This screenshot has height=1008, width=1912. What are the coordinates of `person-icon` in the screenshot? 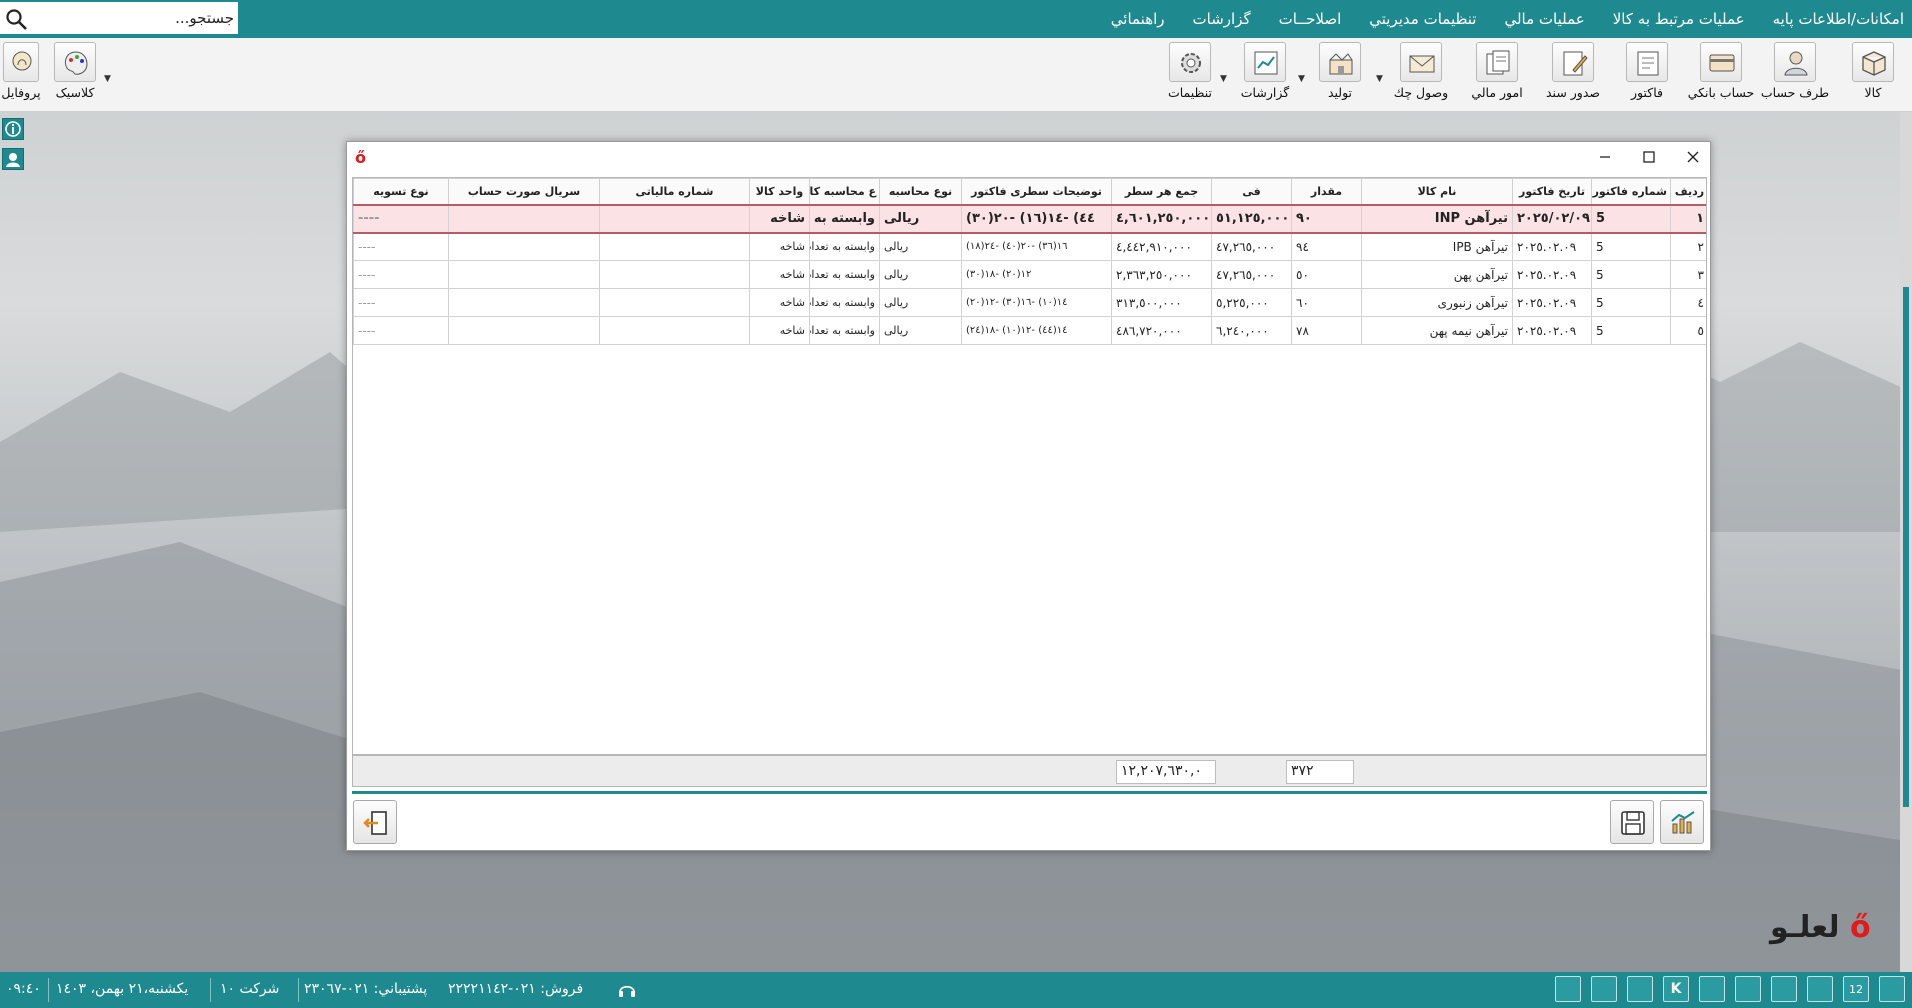 It's located at (1795, 62).